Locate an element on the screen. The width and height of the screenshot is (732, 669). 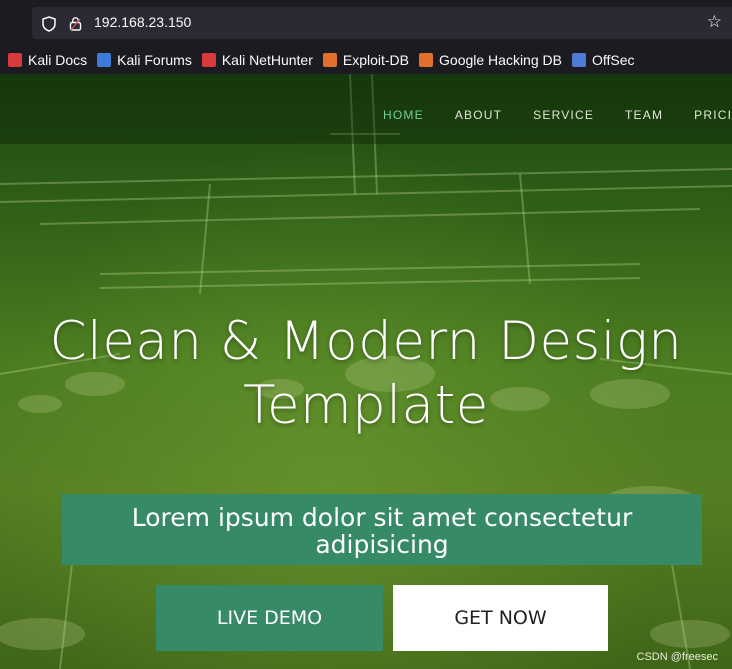
bookmark-kali-nethunter: Kali NetHunter is located at coordinates (257, 59).